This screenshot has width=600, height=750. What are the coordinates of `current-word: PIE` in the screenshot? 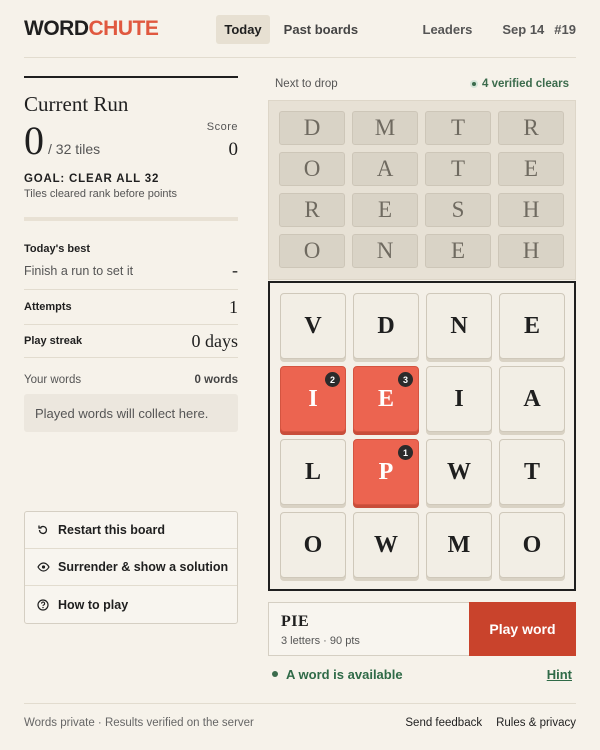 It's located at (295, 621).